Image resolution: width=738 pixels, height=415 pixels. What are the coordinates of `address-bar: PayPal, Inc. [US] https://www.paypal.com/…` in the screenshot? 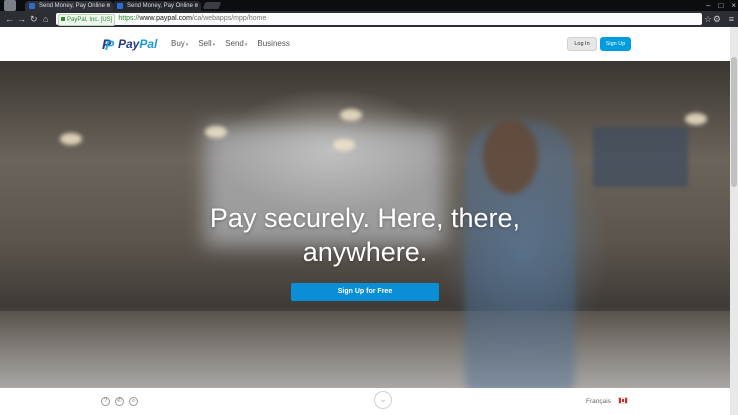 It's located at (379, 19).